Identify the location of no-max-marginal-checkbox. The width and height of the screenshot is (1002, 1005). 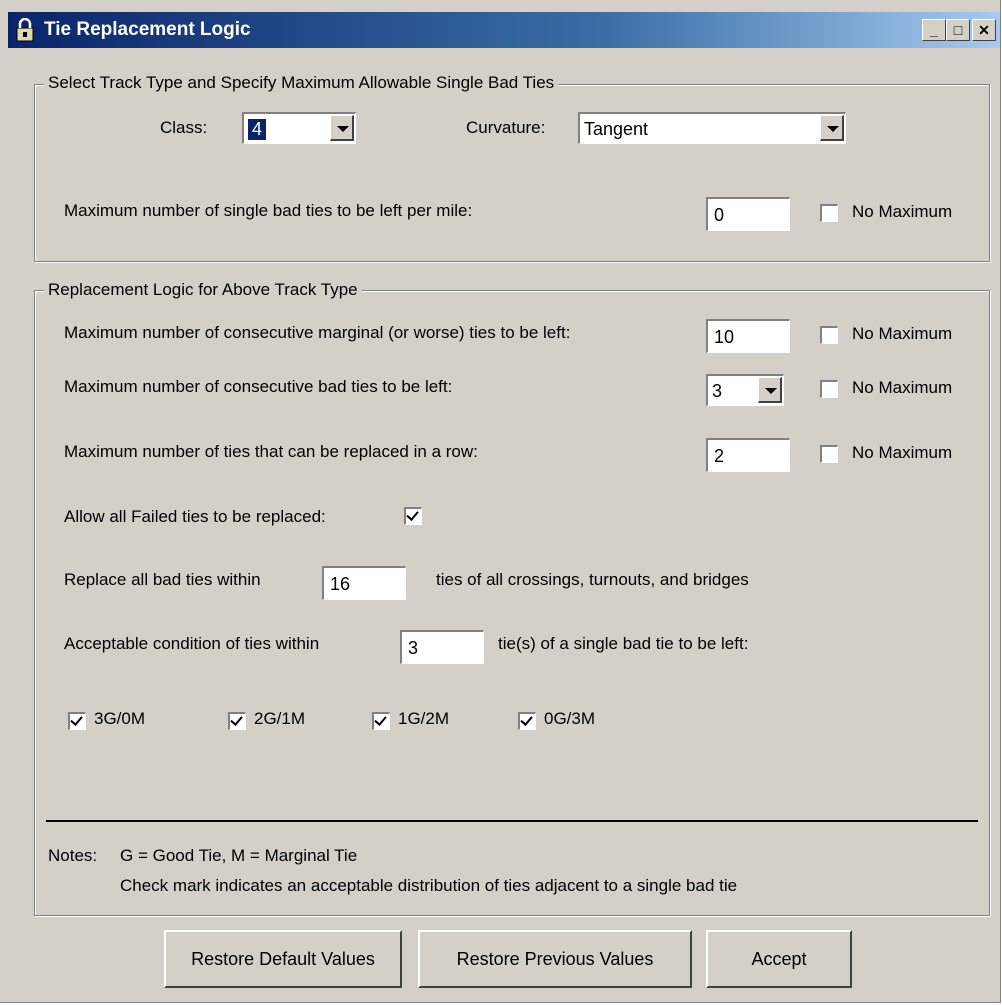
(829, 335).